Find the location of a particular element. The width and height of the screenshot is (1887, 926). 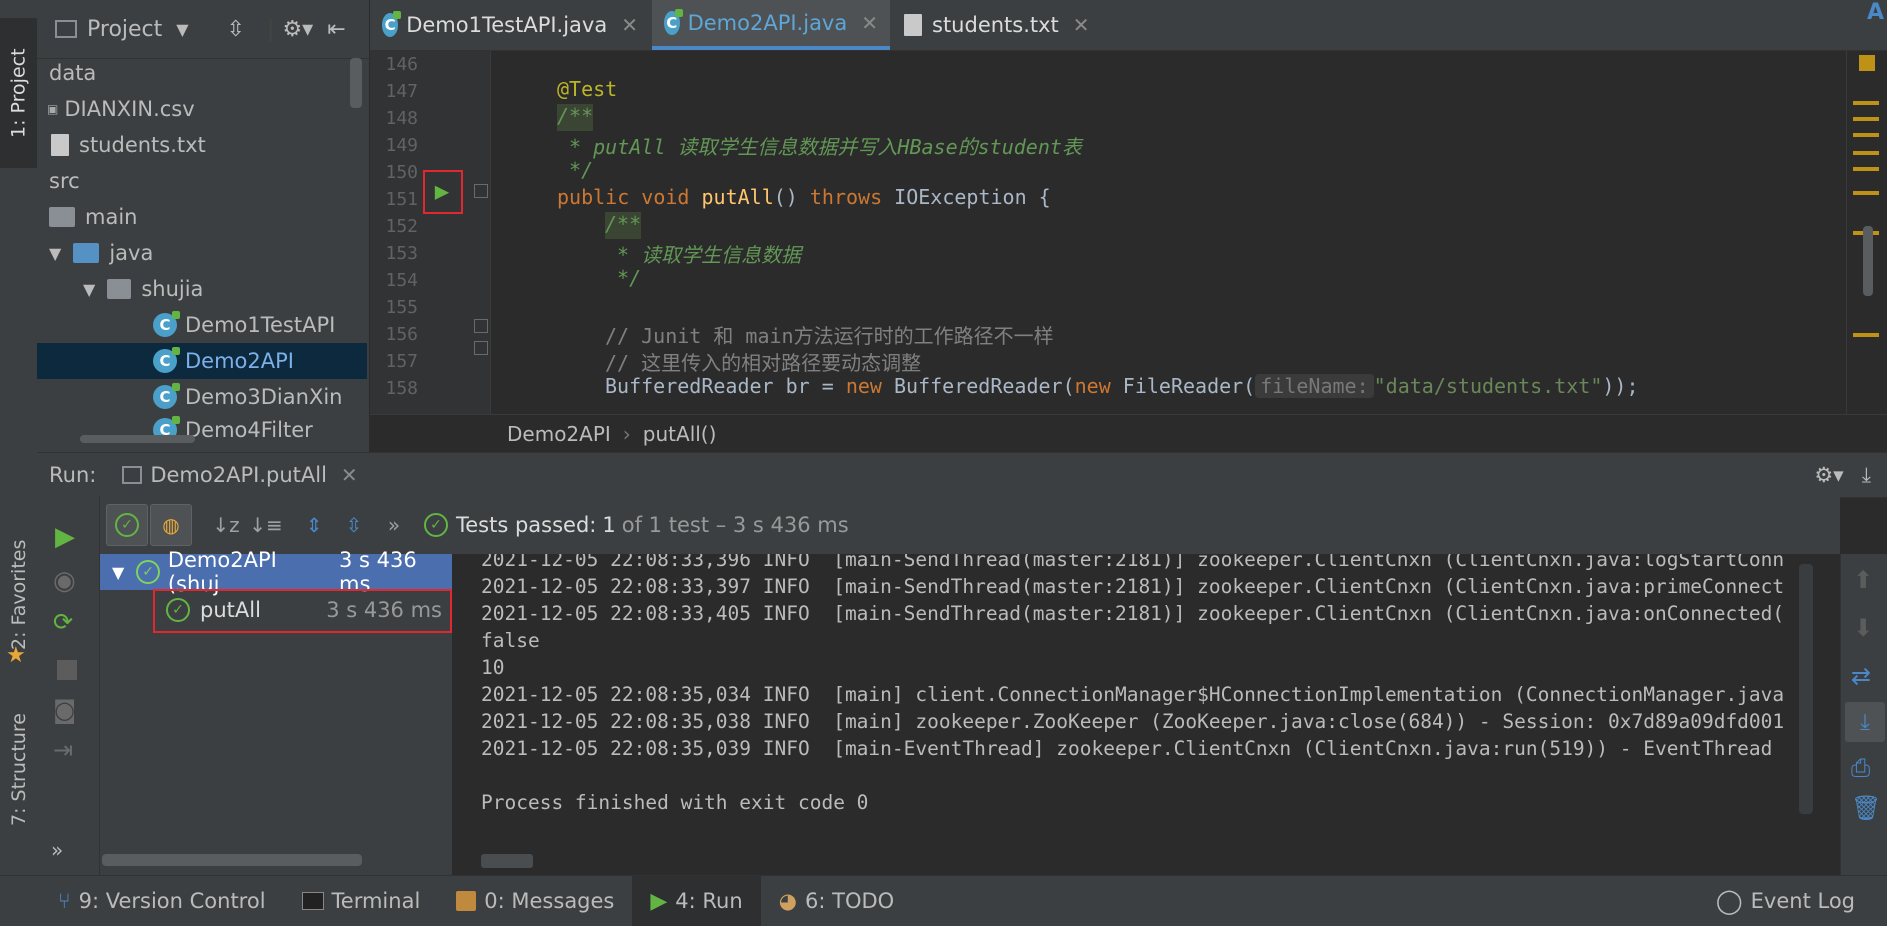

tree-item-java: ▼ java is located at coordinates (202, 253).